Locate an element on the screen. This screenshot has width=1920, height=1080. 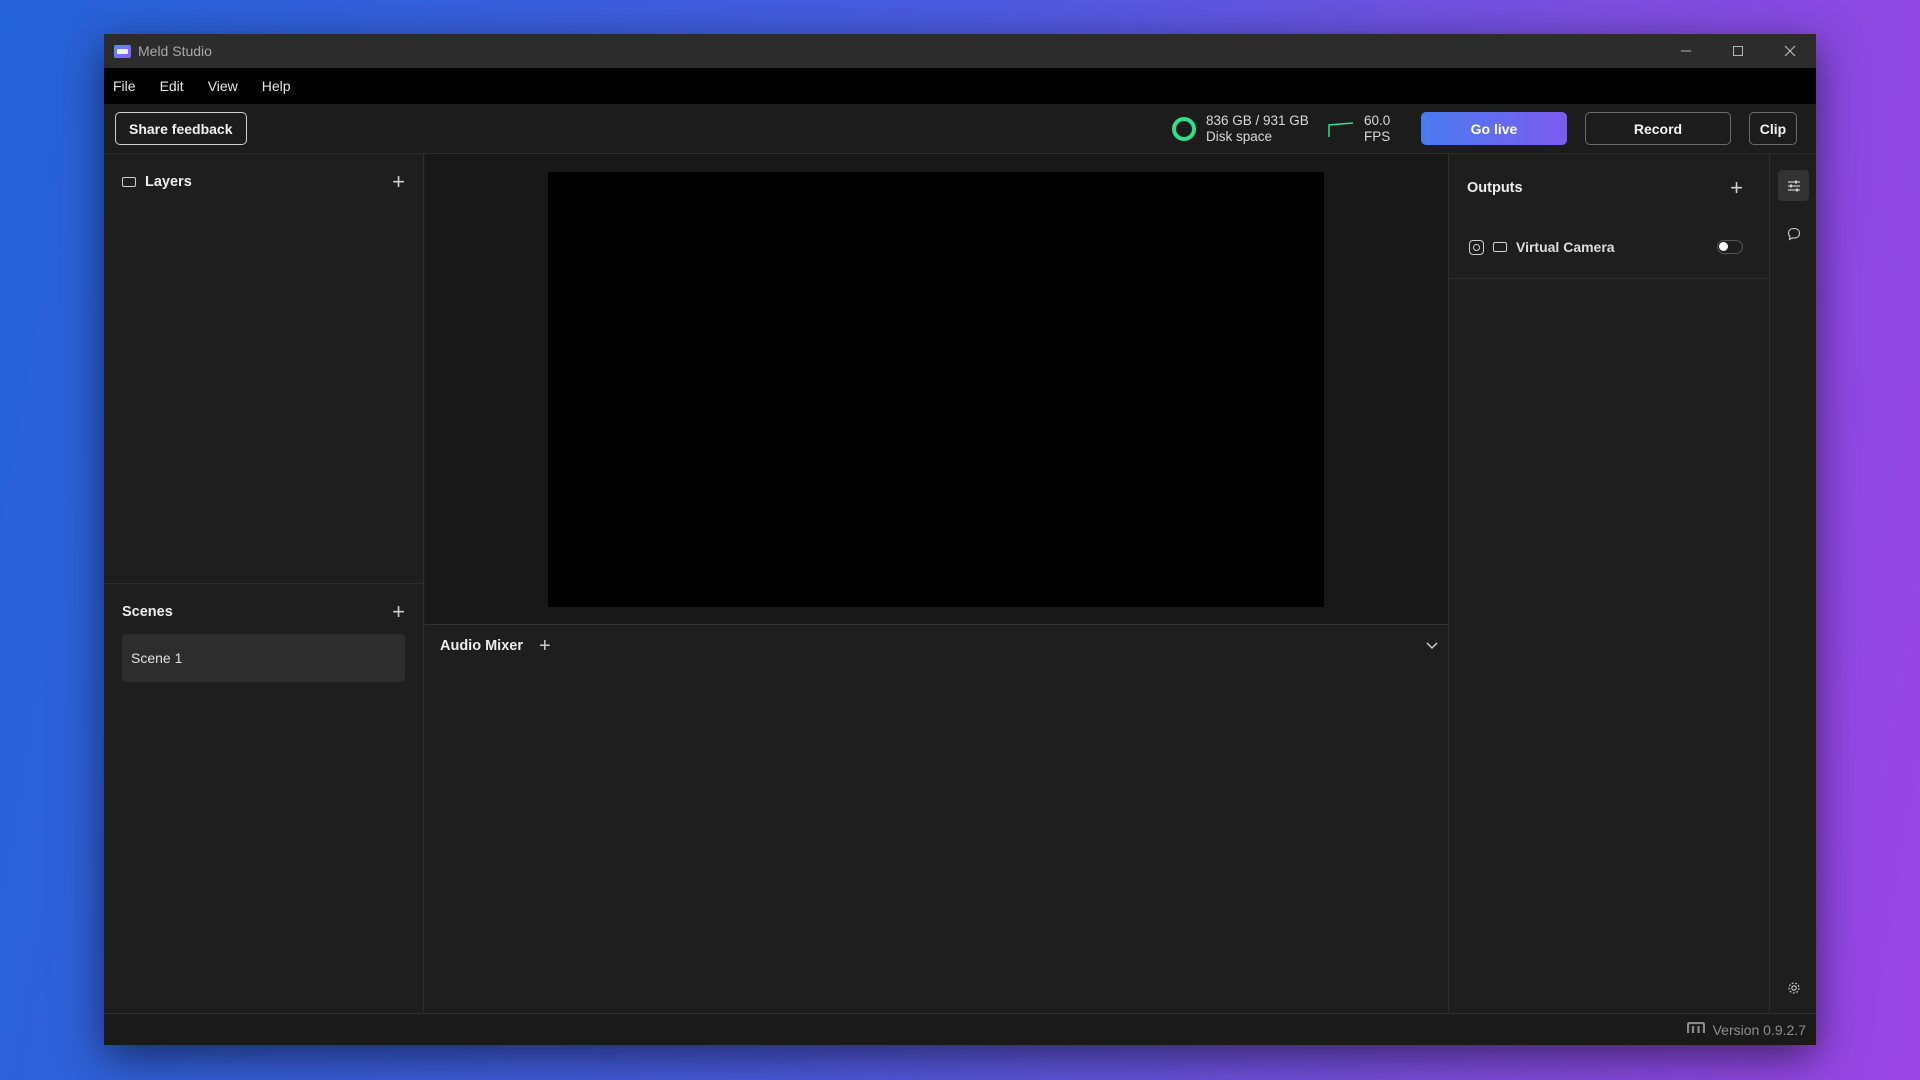
close-button is located at coordinates (1790, 51).